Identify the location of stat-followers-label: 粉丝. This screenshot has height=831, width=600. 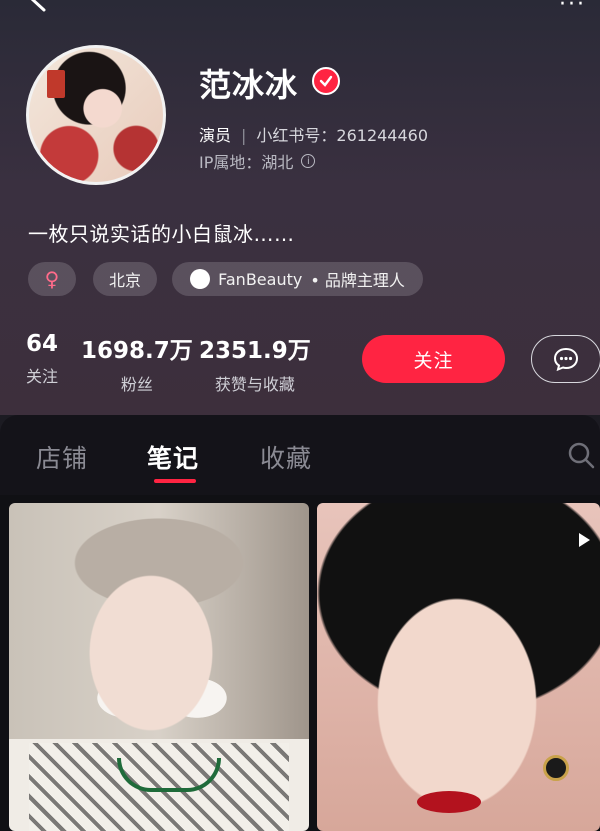
(136, 384).